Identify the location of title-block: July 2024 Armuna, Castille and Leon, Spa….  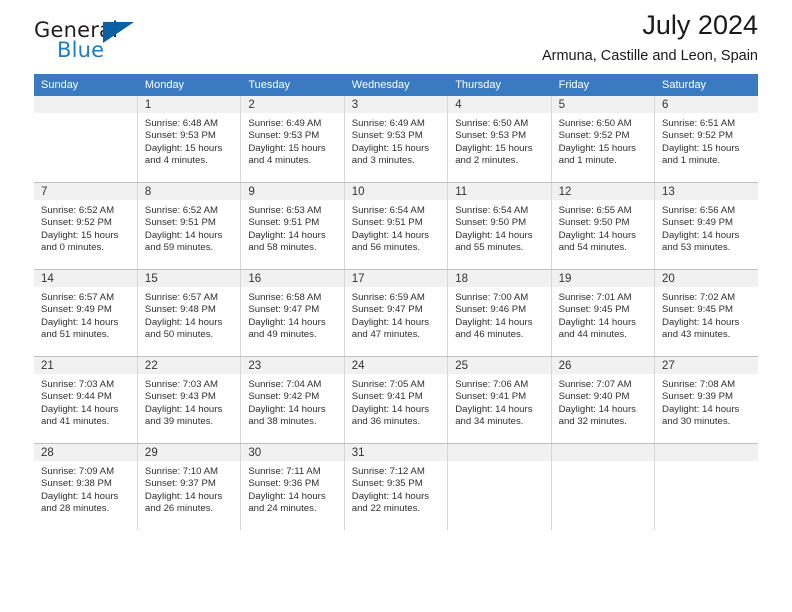
(650, 37).